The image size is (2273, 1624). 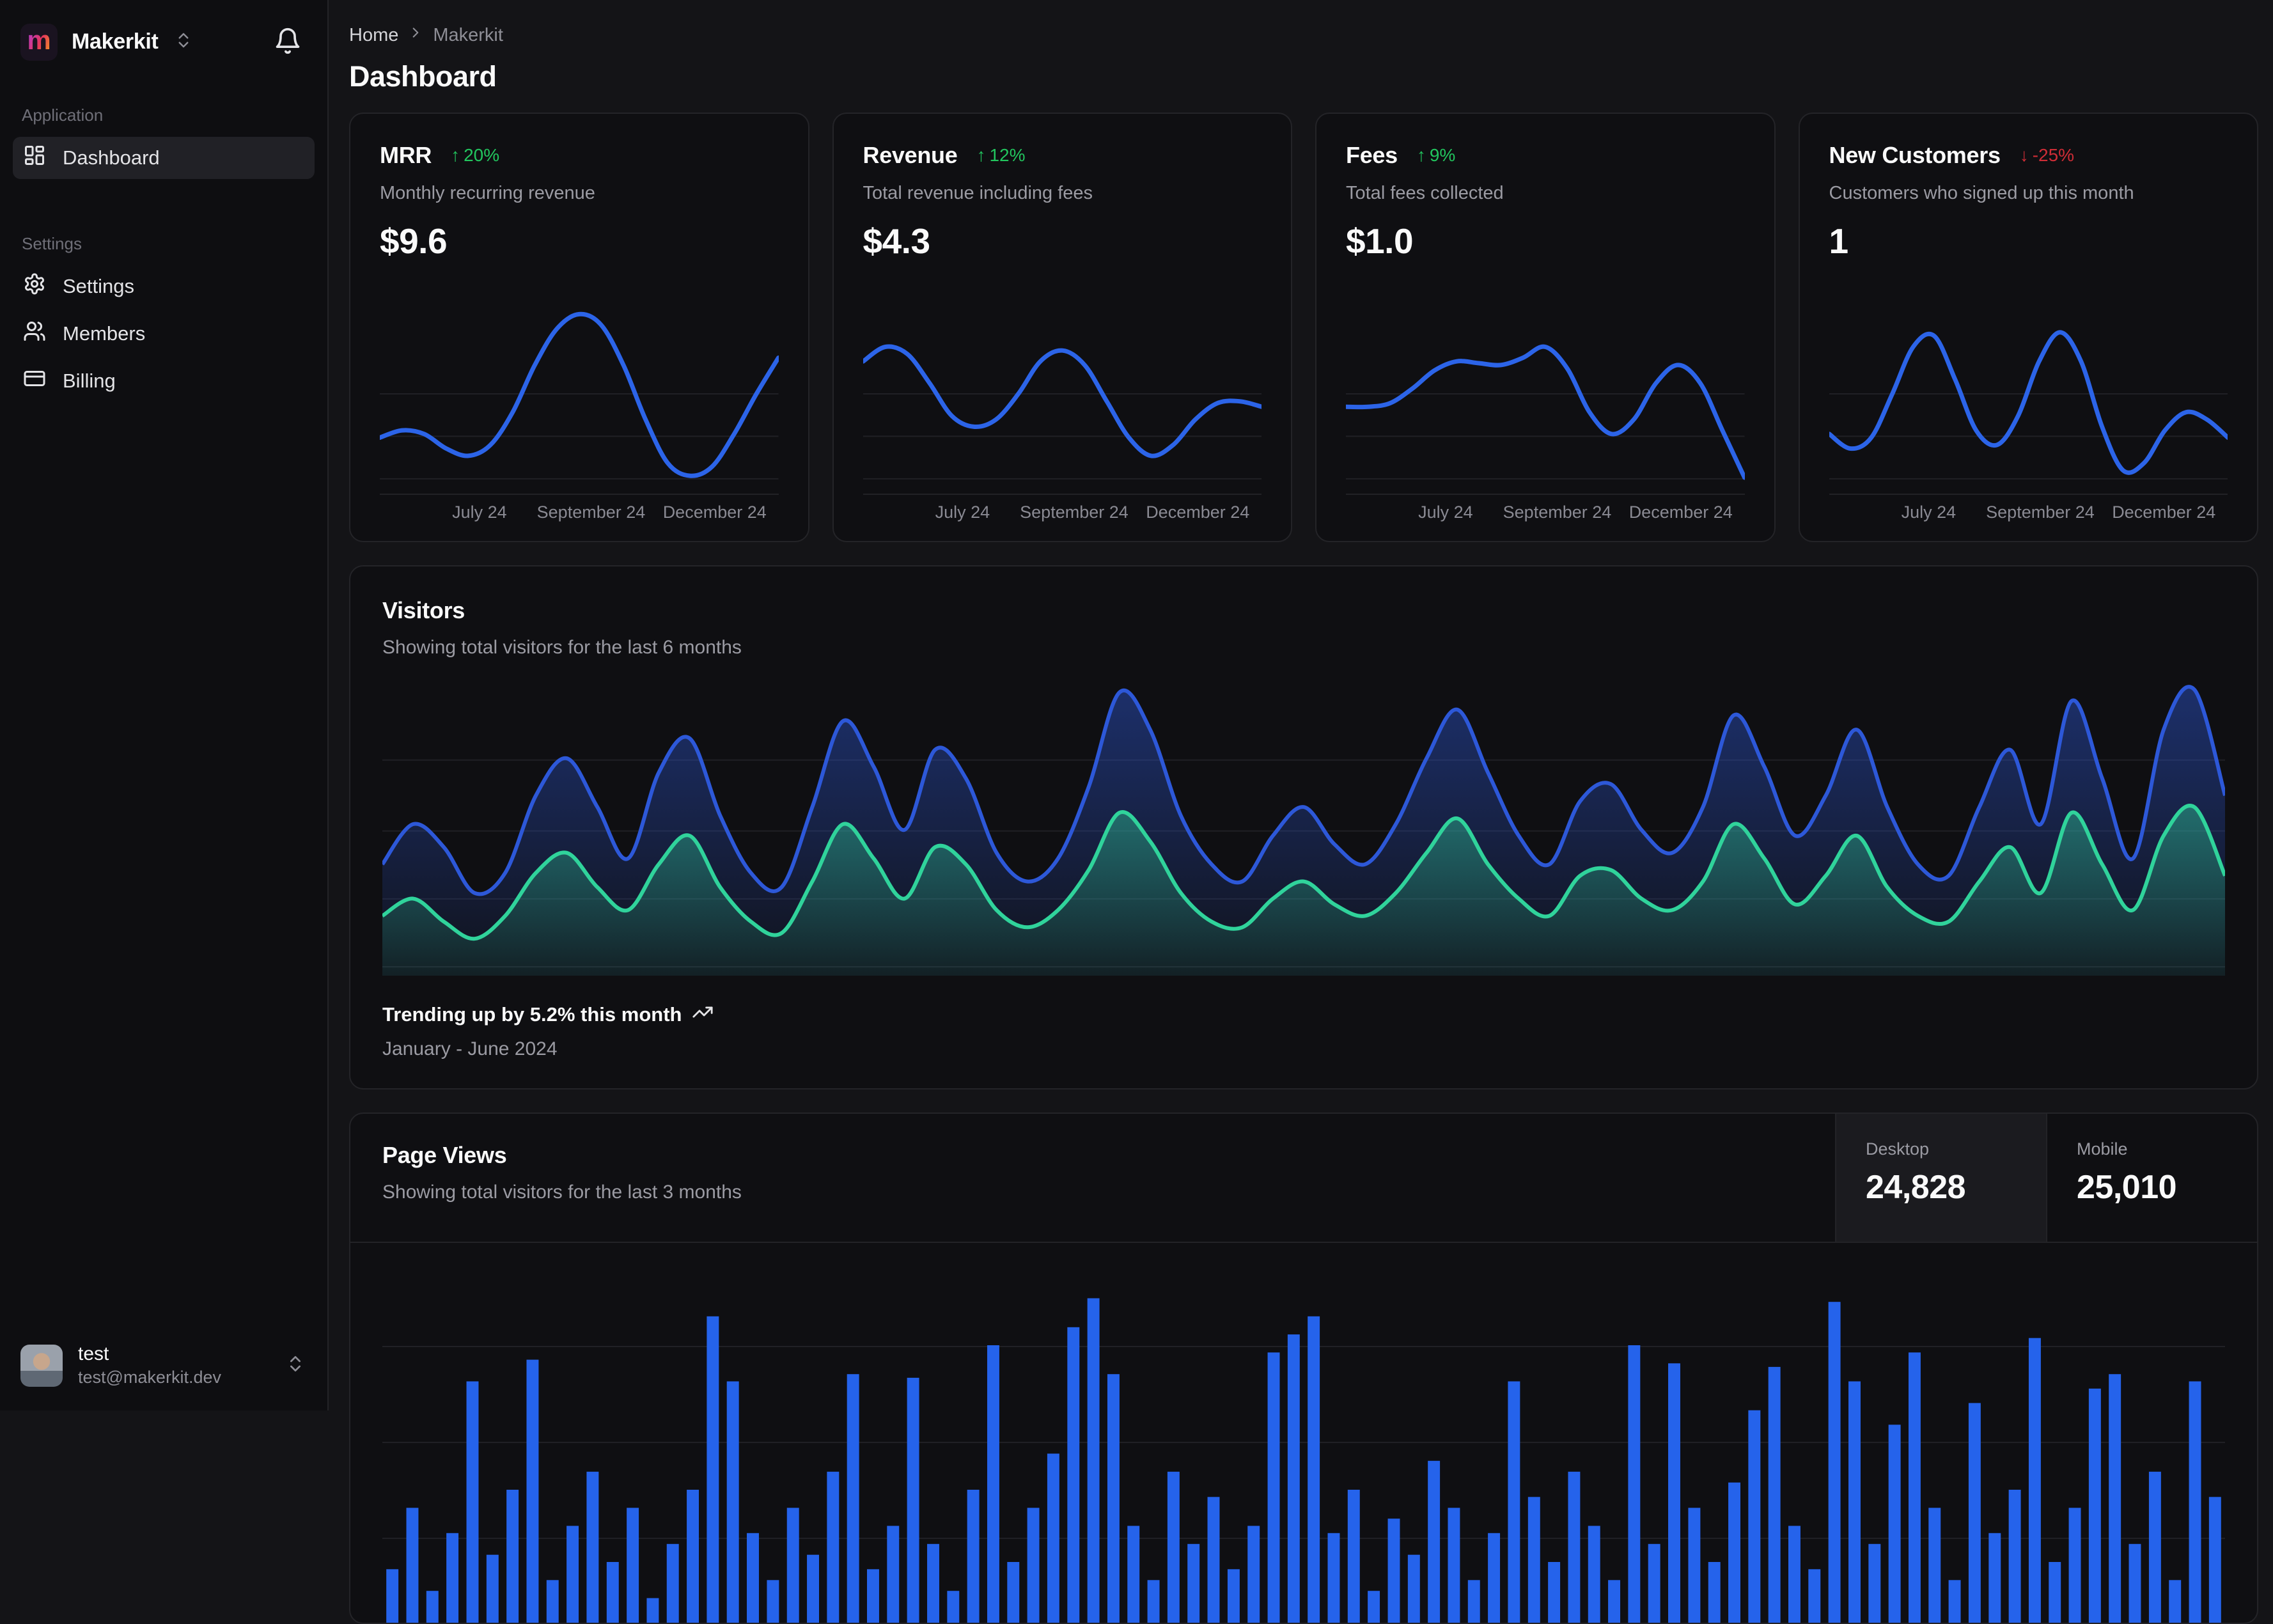 What do you see at coordinates (164, 115) in the screenshot?
I see `nav-group-application: Application` at bounding box center [164, 115].